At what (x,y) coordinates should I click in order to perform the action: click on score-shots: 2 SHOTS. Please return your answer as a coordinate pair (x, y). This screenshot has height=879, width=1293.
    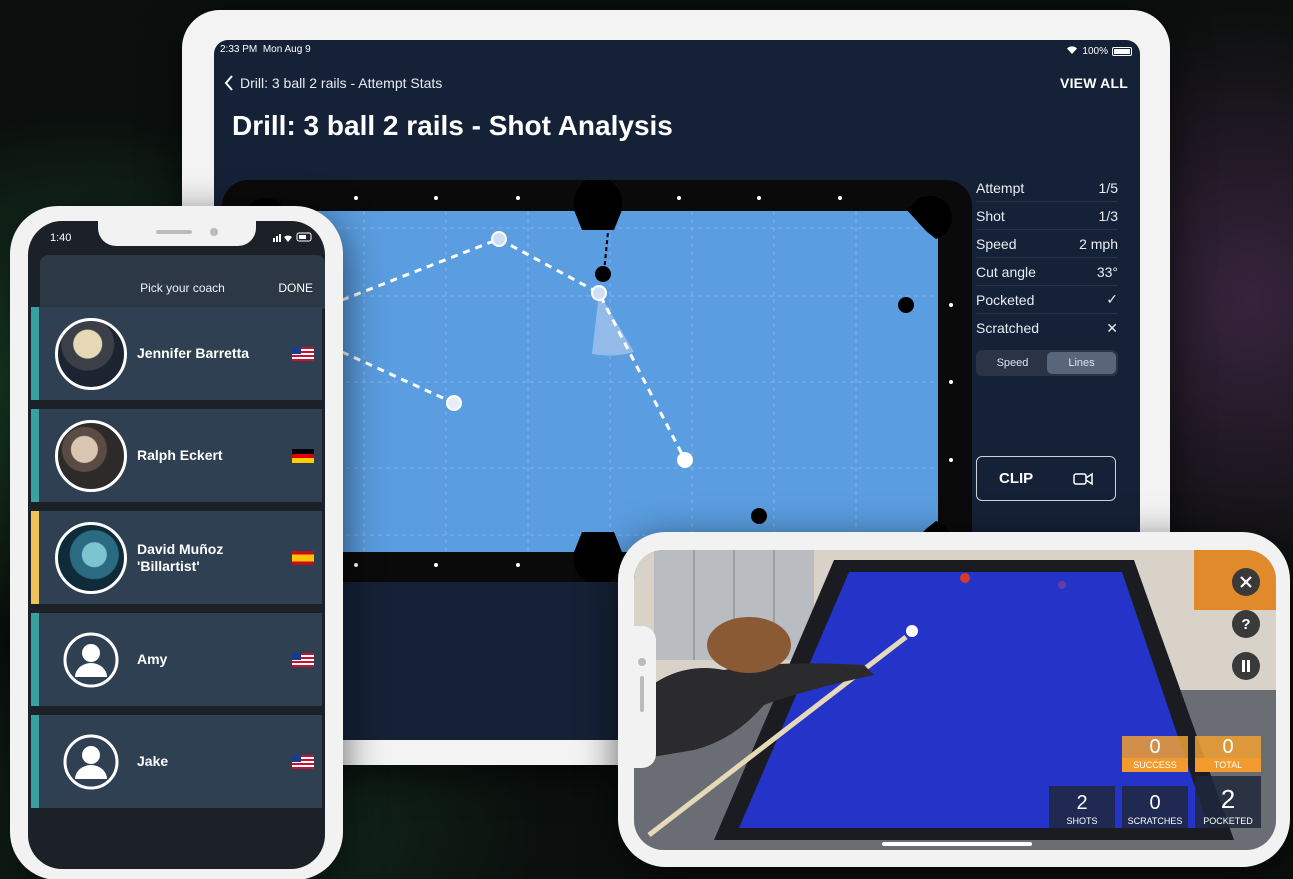
    Looking at the image, I should click on (1082, 807).